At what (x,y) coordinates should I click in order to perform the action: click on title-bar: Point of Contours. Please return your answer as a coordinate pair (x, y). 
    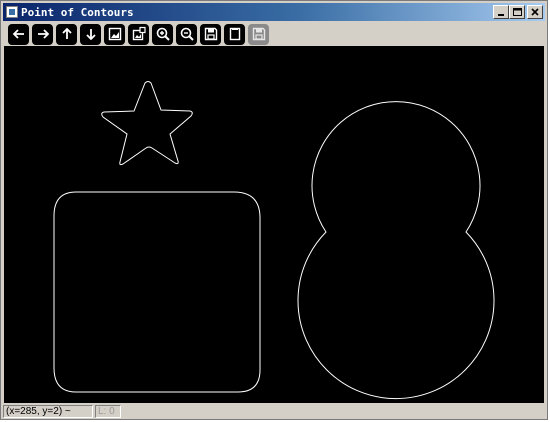
    Looking at the image, I should click on (274, 12).